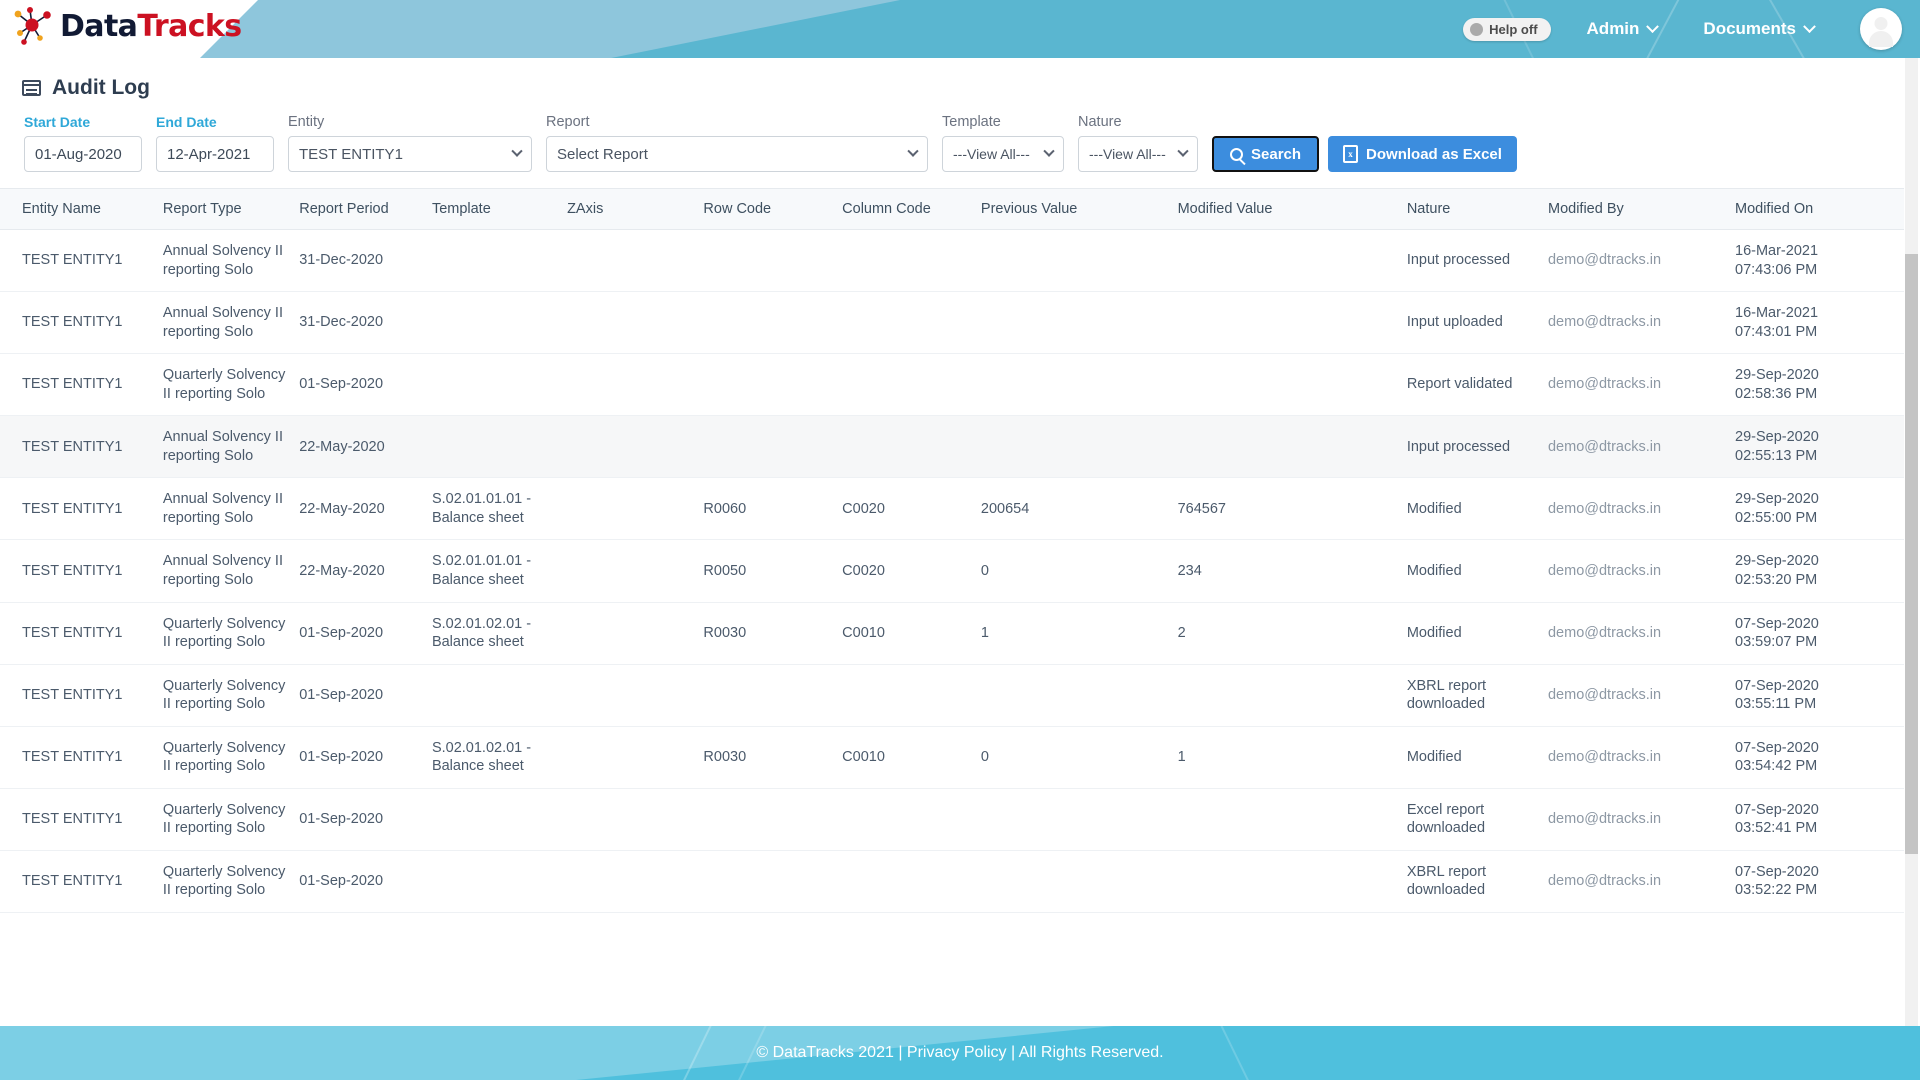  What do you see at coordinates (1138, 154) in the screenshot?
I see `nature-select: ---View All---` at bounding box center [1138, 154].